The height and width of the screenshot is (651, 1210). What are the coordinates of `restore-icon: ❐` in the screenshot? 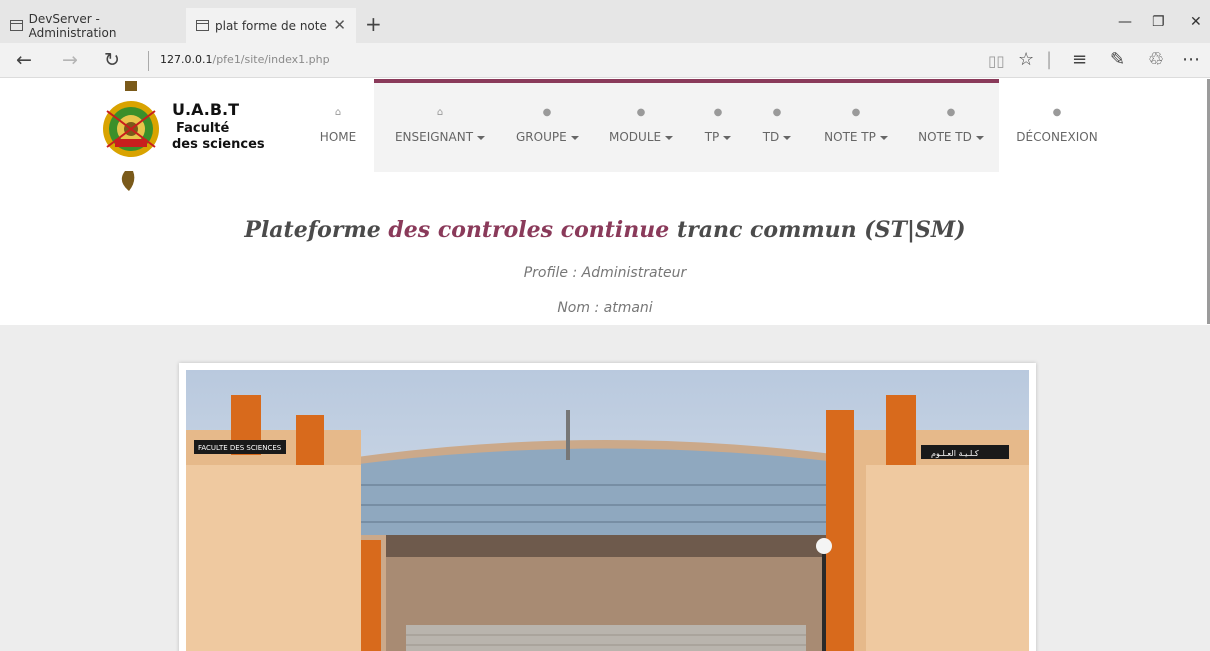 It's located at (1158, 22).